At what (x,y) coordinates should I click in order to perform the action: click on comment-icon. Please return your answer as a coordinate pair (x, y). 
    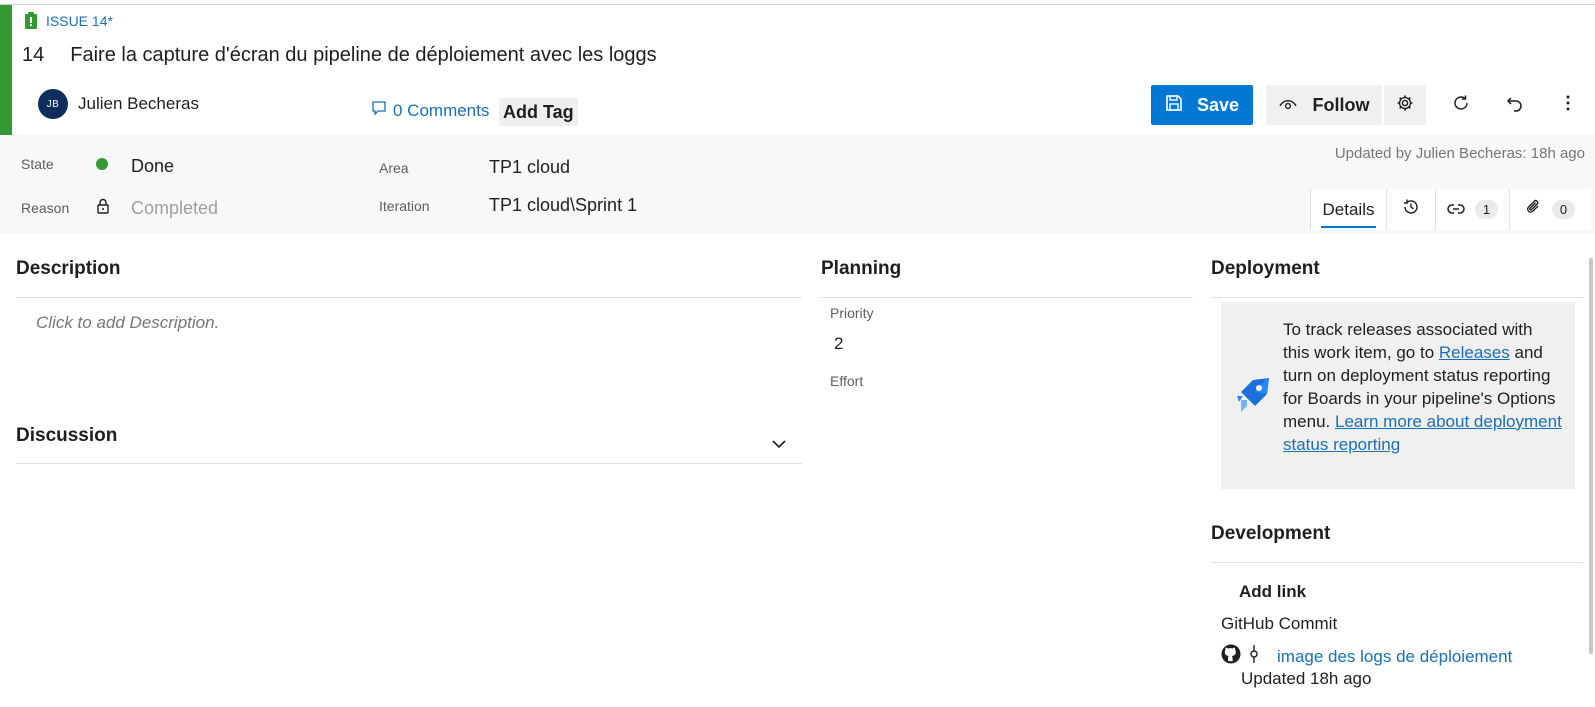
    Looking at the image, I should click on (379, 110).